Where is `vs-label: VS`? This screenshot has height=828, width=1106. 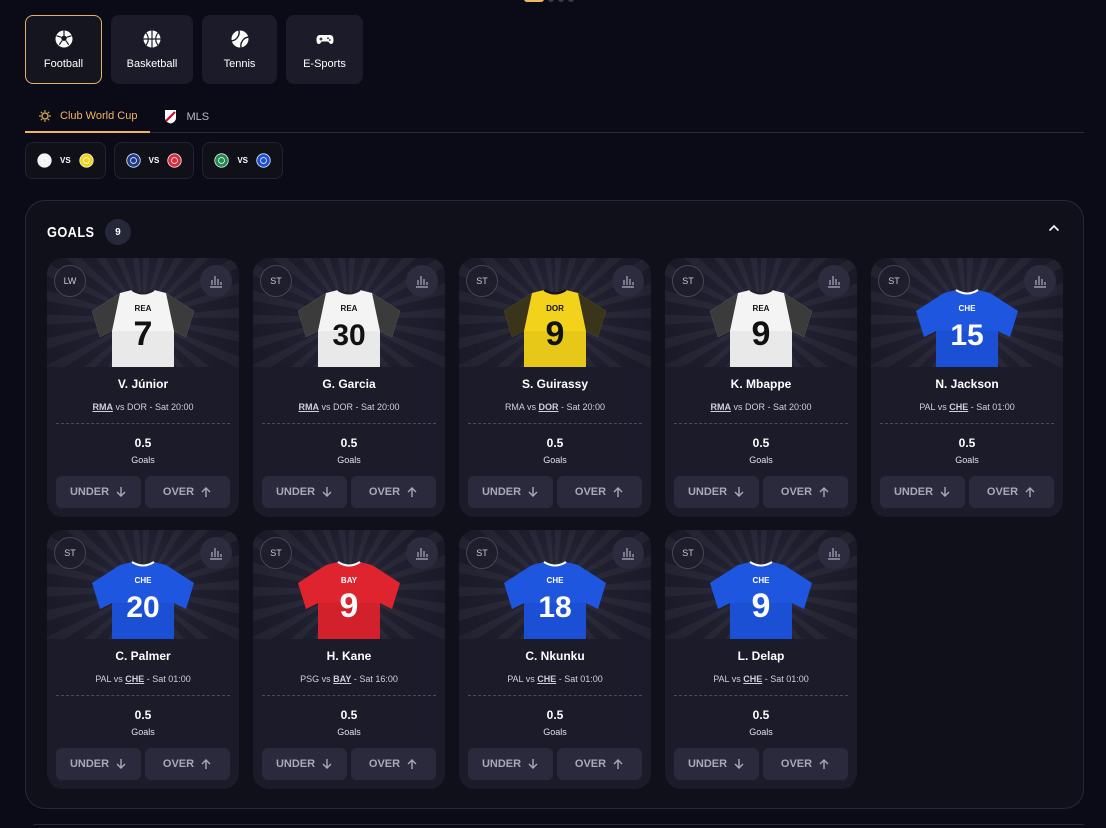 vs-label: VS is located at coordinates (65, 160).